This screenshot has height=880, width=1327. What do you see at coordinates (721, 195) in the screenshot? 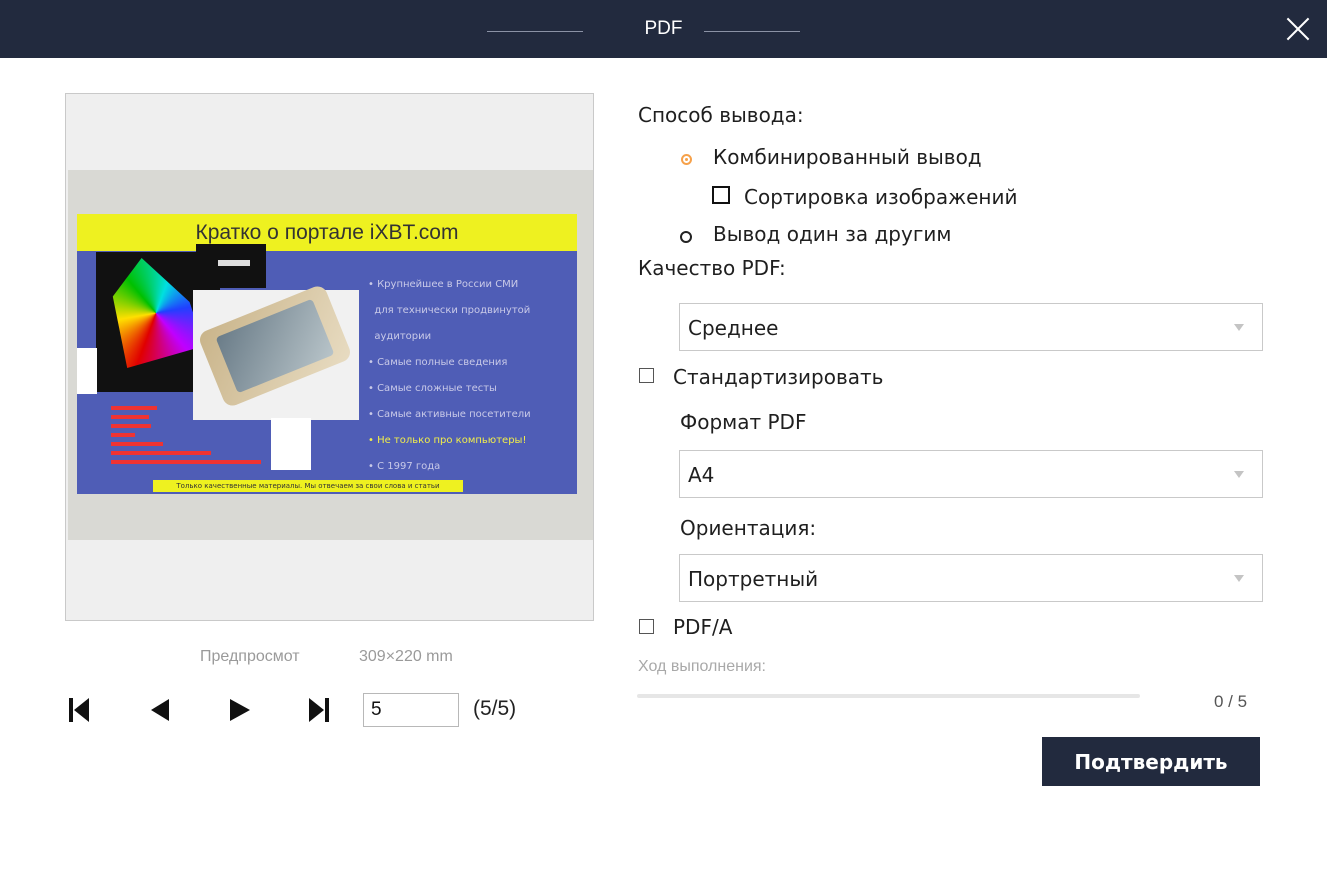
I see `sort-images-checkbox` at bounding box center [721, 195].